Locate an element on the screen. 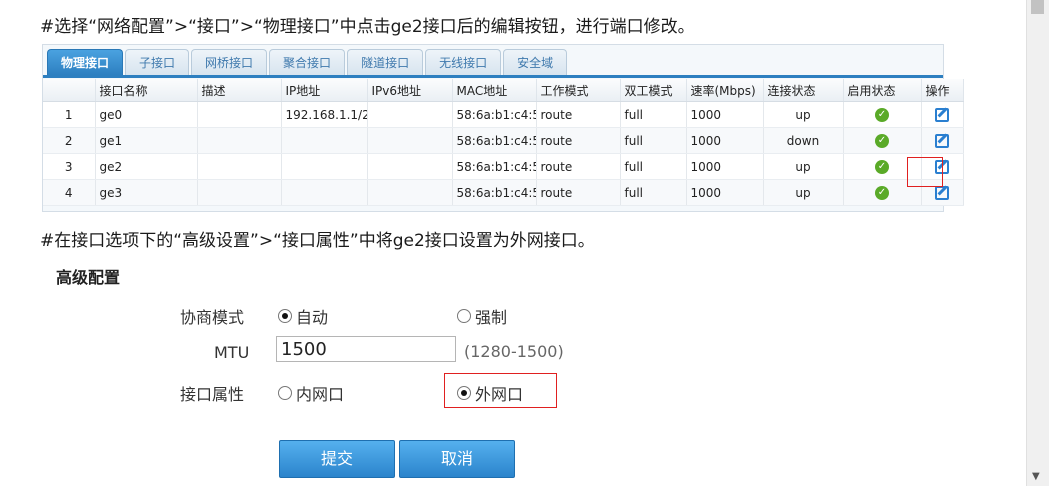 The image size is (1049, 486). tab-aggregate-interface: 聚合接口 is located at coordinates (307, 62).